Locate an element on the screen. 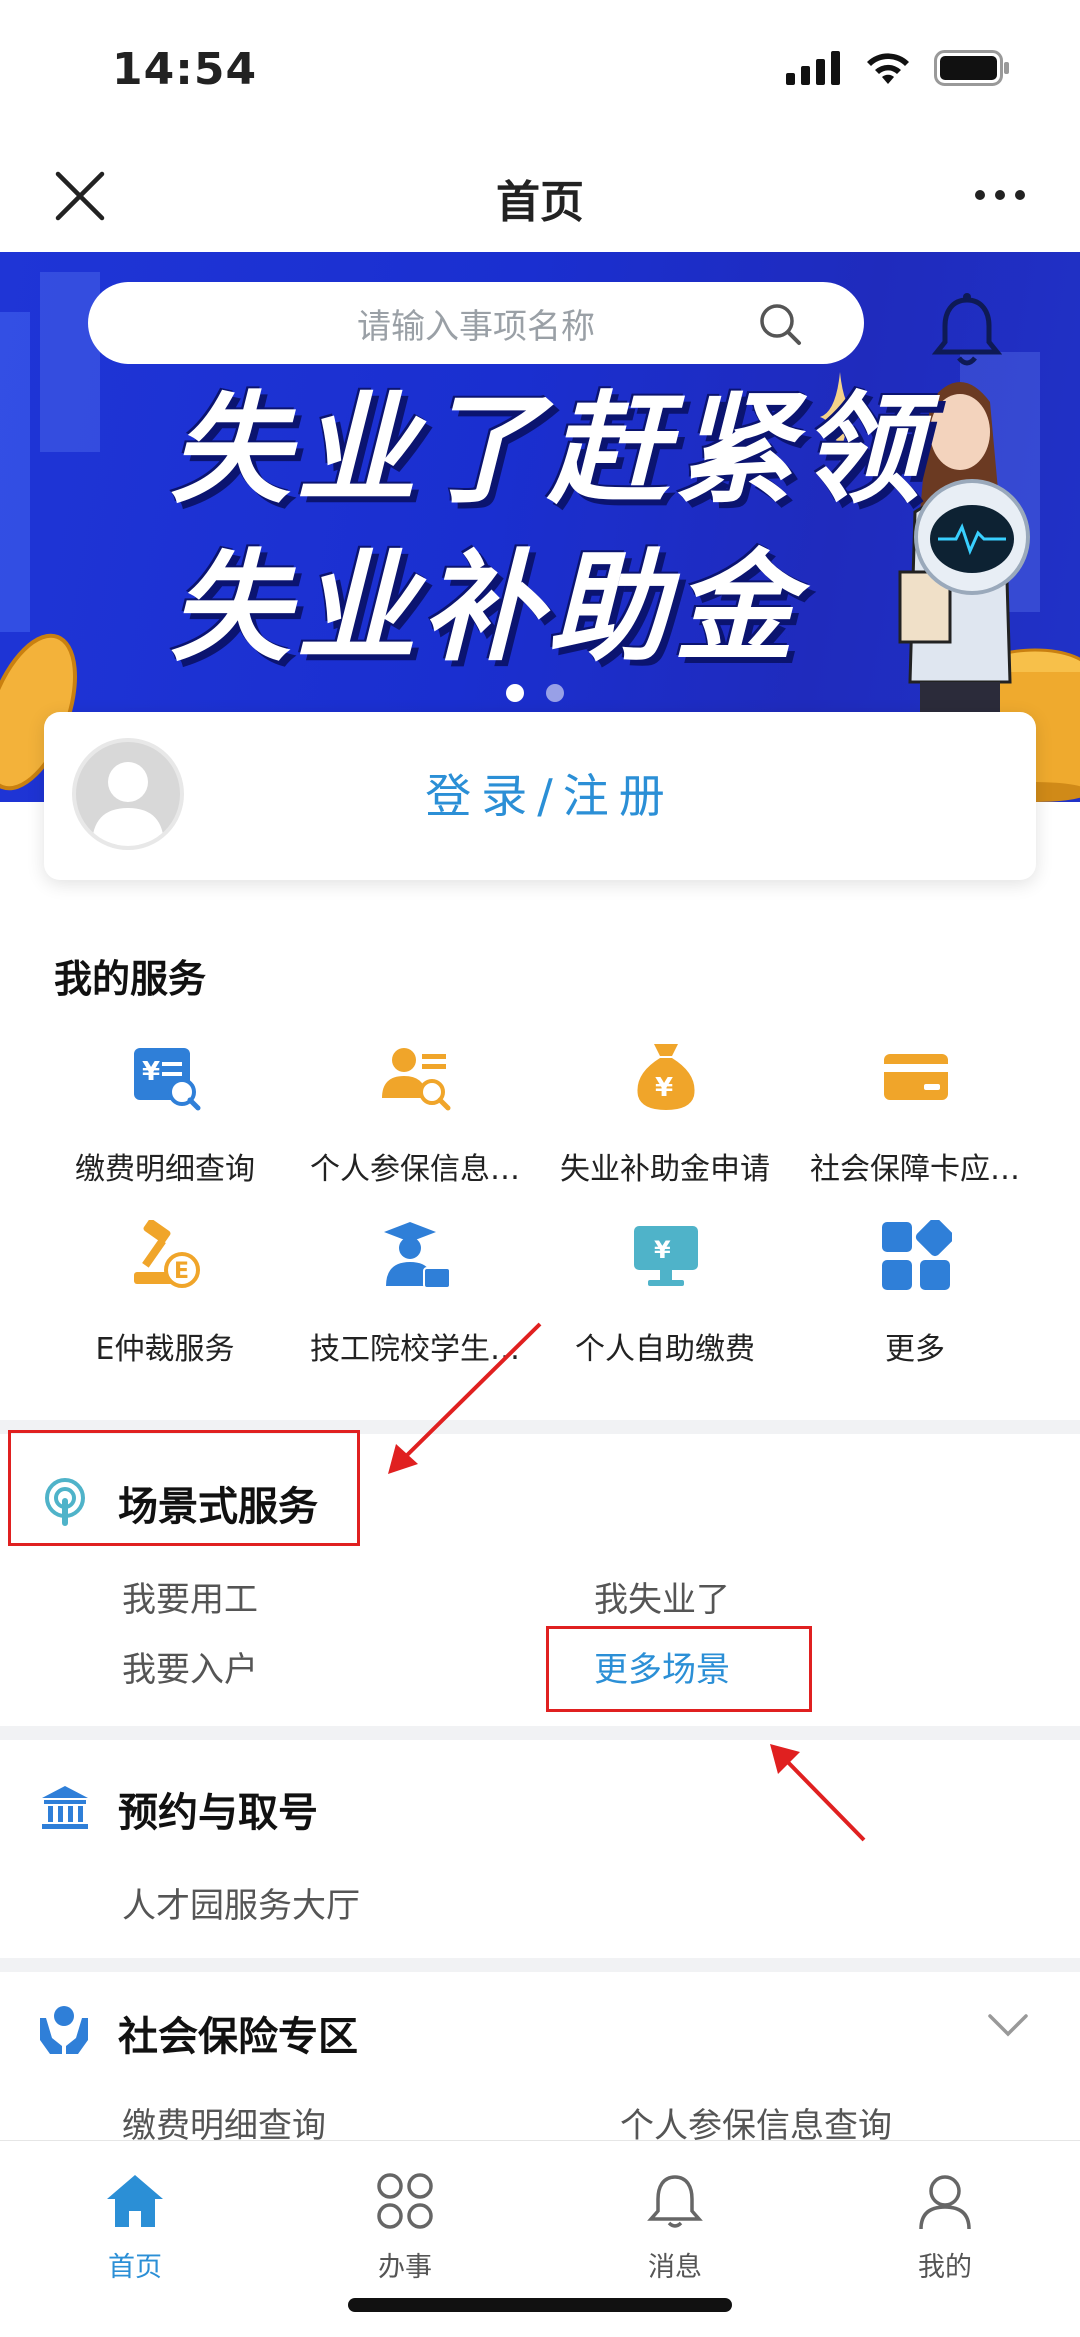 Image resolution: width=1080 pixels, height=2337 pixels. tab-messages: 消息 is located at coordinates (675, 2227).